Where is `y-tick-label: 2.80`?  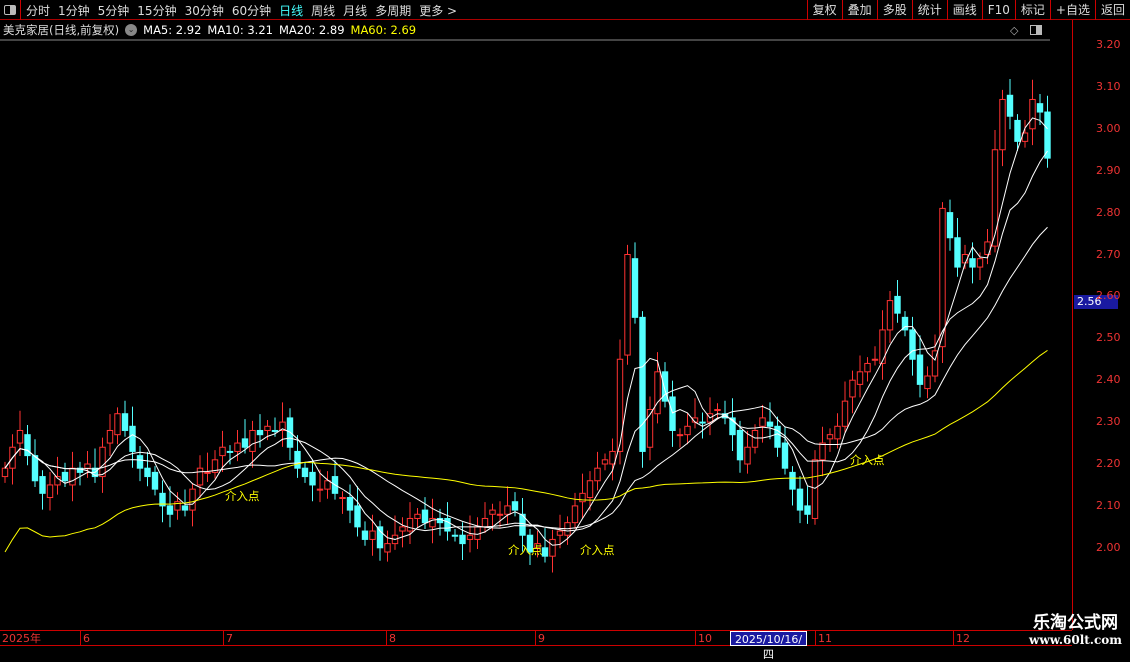
y-tick-label: 2.80 is located at coordinates (1108, 212).